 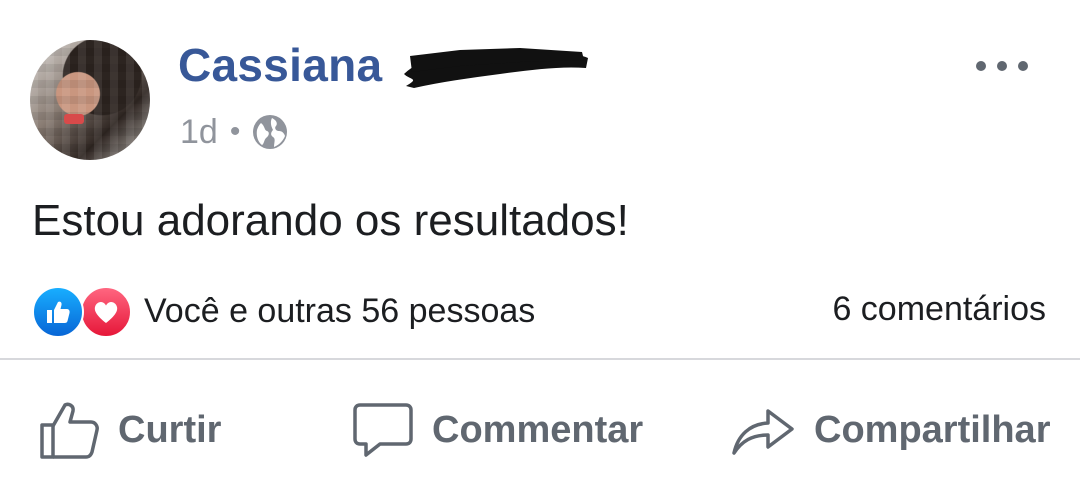 I want to click on thumbs-up-icon, so click(x=69, y=430).